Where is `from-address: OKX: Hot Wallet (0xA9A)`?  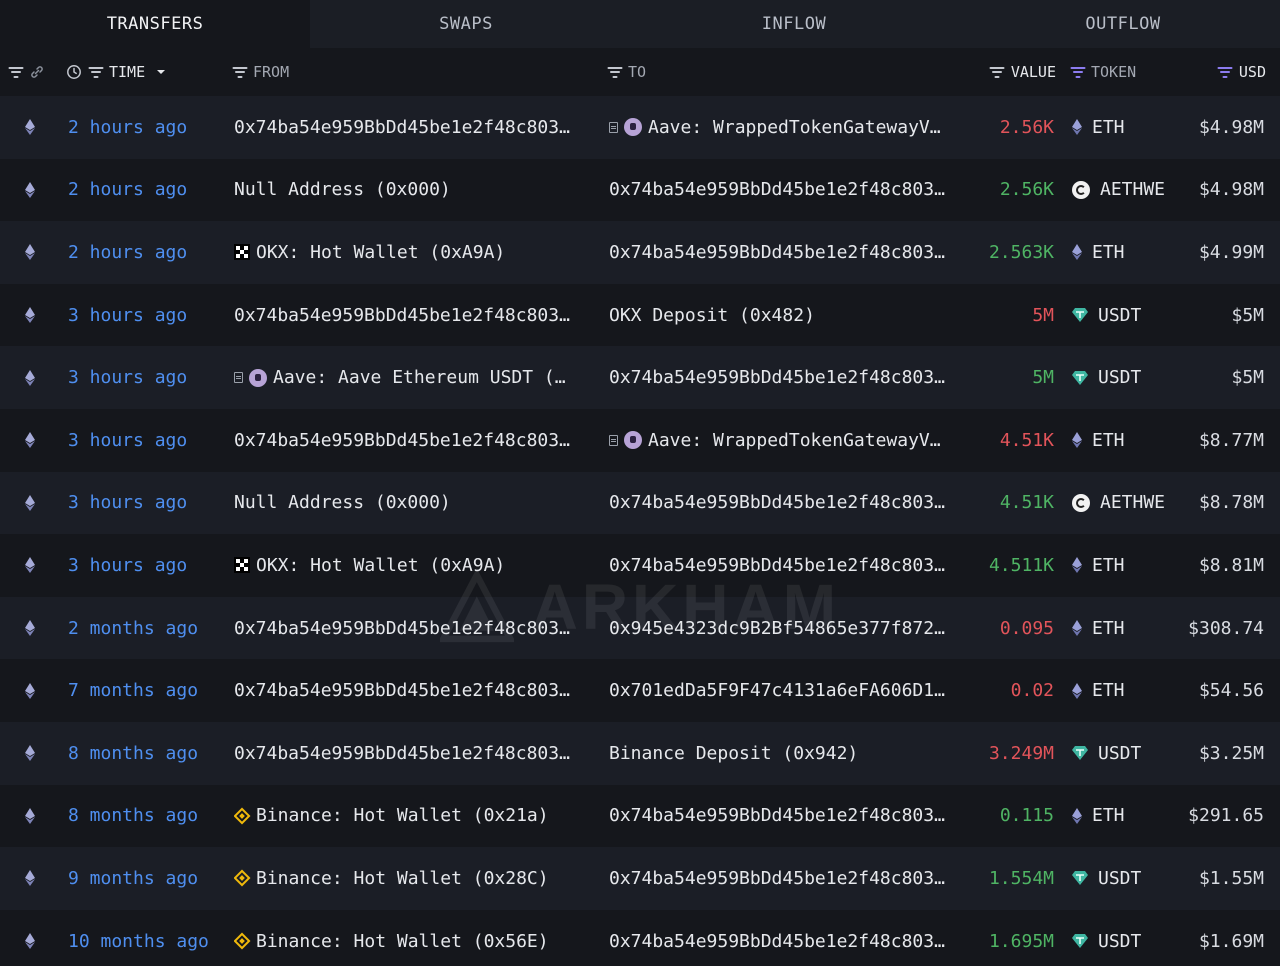
from-address: OKX: Hot Wallet (0xA9A) is located at coordinates (380, 565).